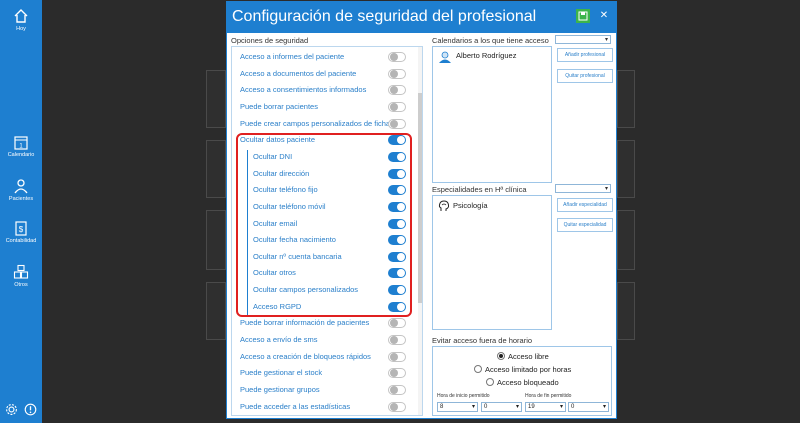  Describe the element at coordinates (445, 57) in the screenshot. I see `doctor-avatar-icon` at that location.